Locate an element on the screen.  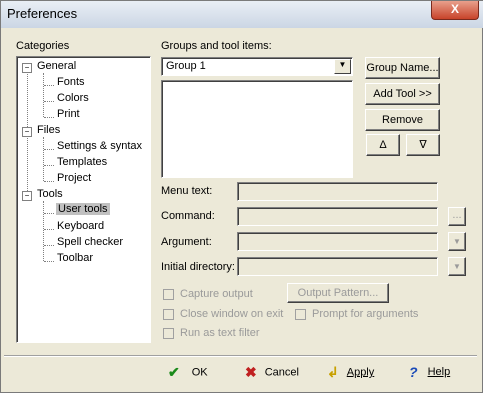
help-button: ? Help is located at coordinates (429, 372).